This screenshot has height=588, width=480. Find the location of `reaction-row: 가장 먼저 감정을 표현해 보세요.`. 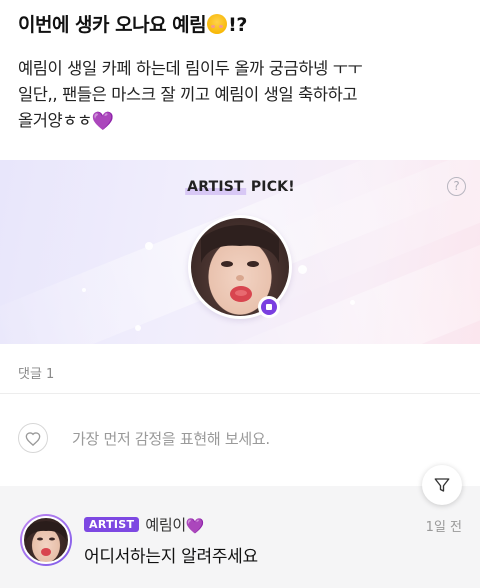

reaction-row: 가장 먼저 감정을 표현해 보세요. is located at coordinates (144, 438).